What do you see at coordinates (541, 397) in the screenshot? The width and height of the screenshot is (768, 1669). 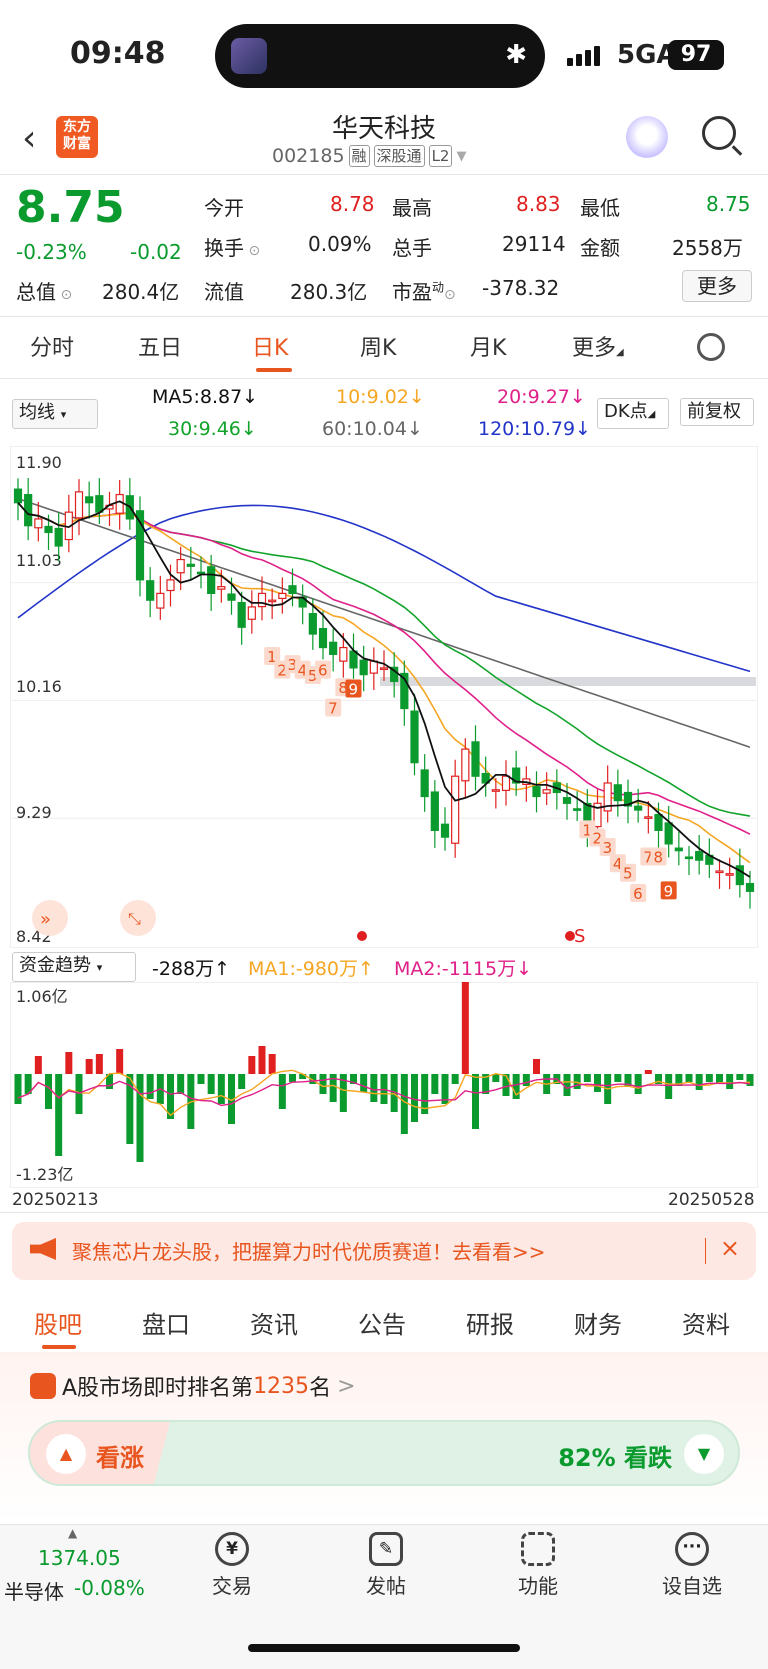 I see `ma20-value: 20:9.27↓` at bounding box center [541, 397].